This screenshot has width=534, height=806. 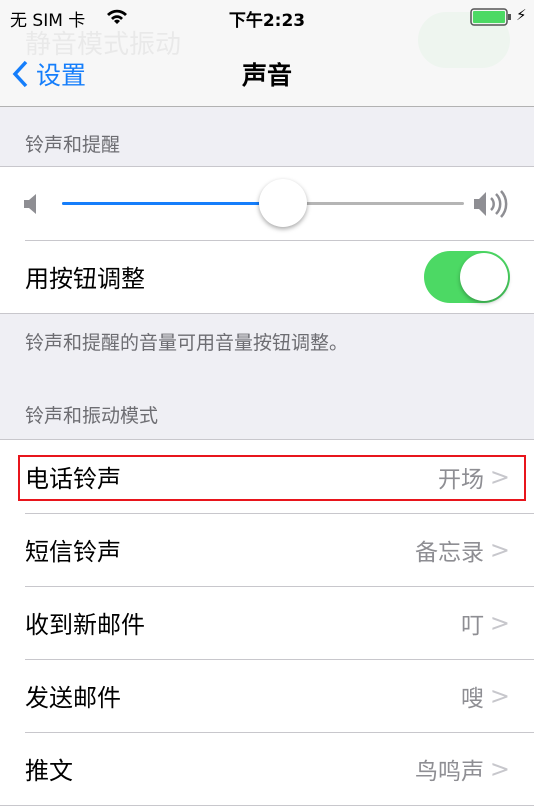 What do you see at coordinates (267, 622) in the screenshot?
I see `list-item-new-mail: 收到新邮件 叮 >` at bounding box center [267, 622].